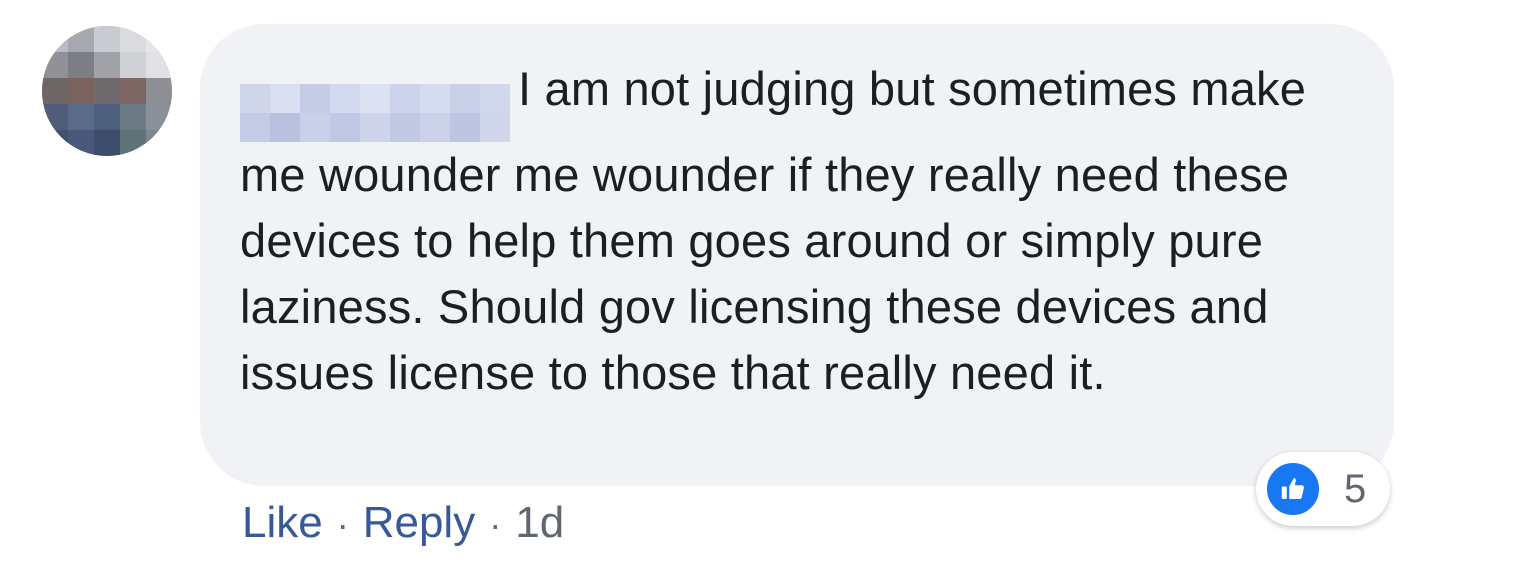  What do you see at coordinates (419, 523) in the screenshot?
I see `reply-button: Reply` at bounding box center [419, 523].